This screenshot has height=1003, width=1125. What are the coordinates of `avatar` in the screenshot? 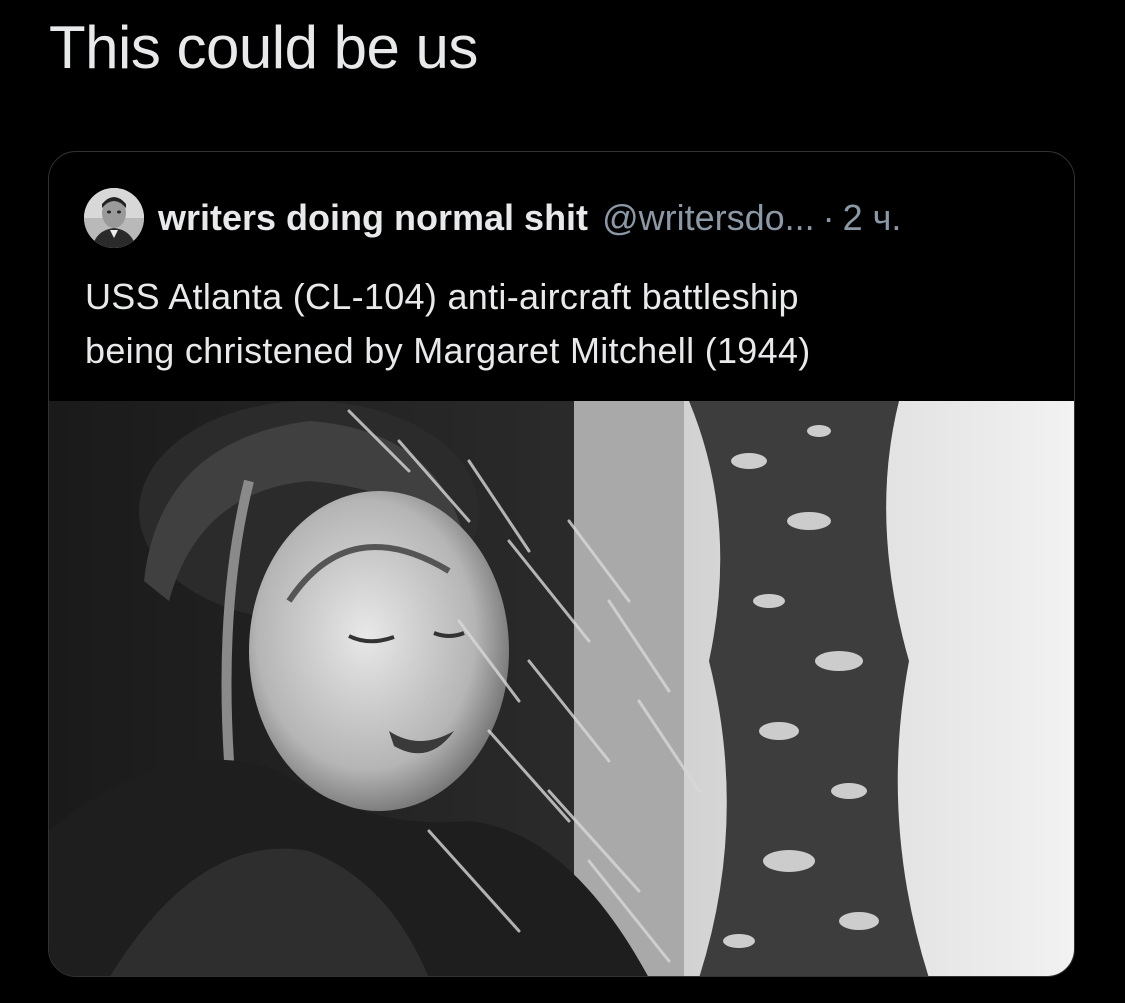 It's located at (114, 218).